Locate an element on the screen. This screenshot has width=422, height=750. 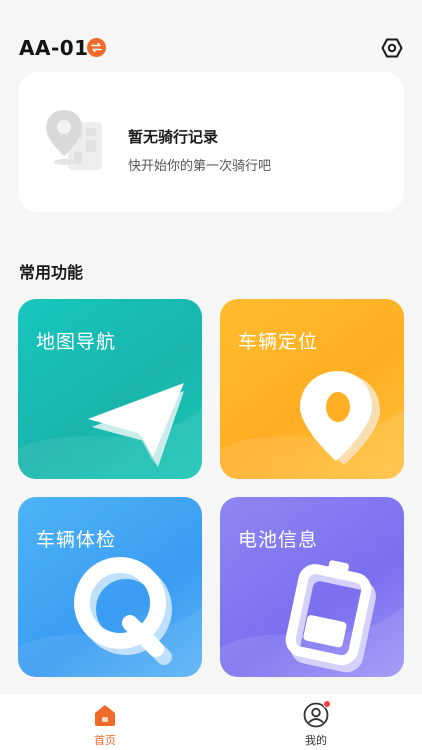
tile-vehicle-check: 车辆体检 is located at coordinates (110, 587).